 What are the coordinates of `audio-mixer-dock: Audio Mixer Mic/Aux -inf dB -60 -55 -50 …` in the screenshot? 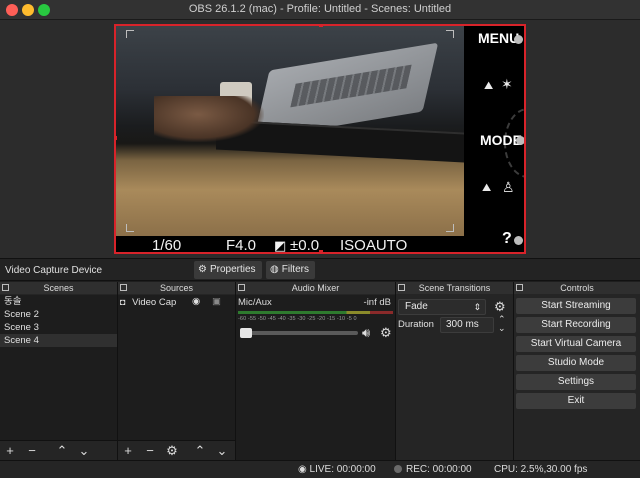 It's located at (316, 371).